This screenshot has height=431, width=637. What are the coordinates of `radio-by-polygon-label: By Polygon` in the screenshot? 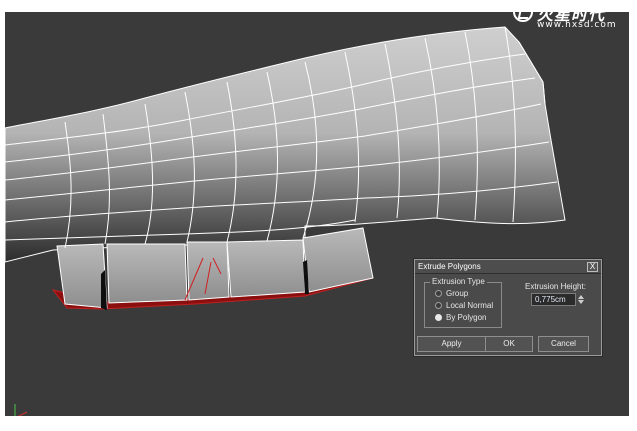 It's located at (466, 317).